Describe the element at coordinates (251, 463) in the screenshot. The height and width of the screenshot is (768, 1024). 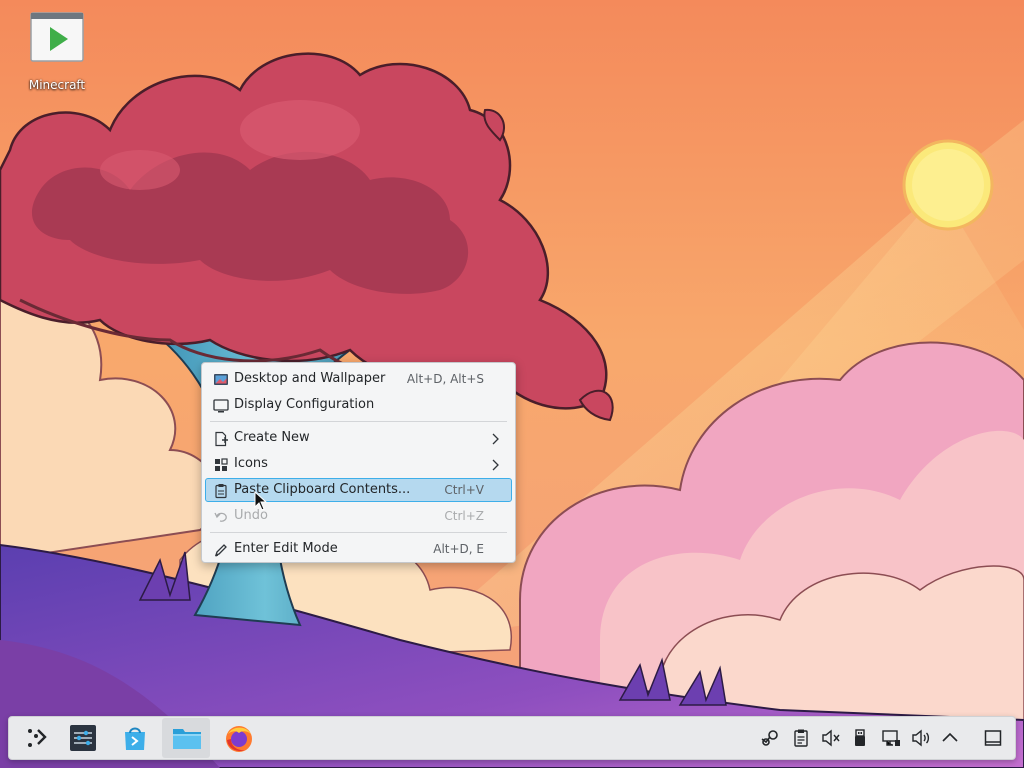
I see `menu-item-label: Icons` at that location.